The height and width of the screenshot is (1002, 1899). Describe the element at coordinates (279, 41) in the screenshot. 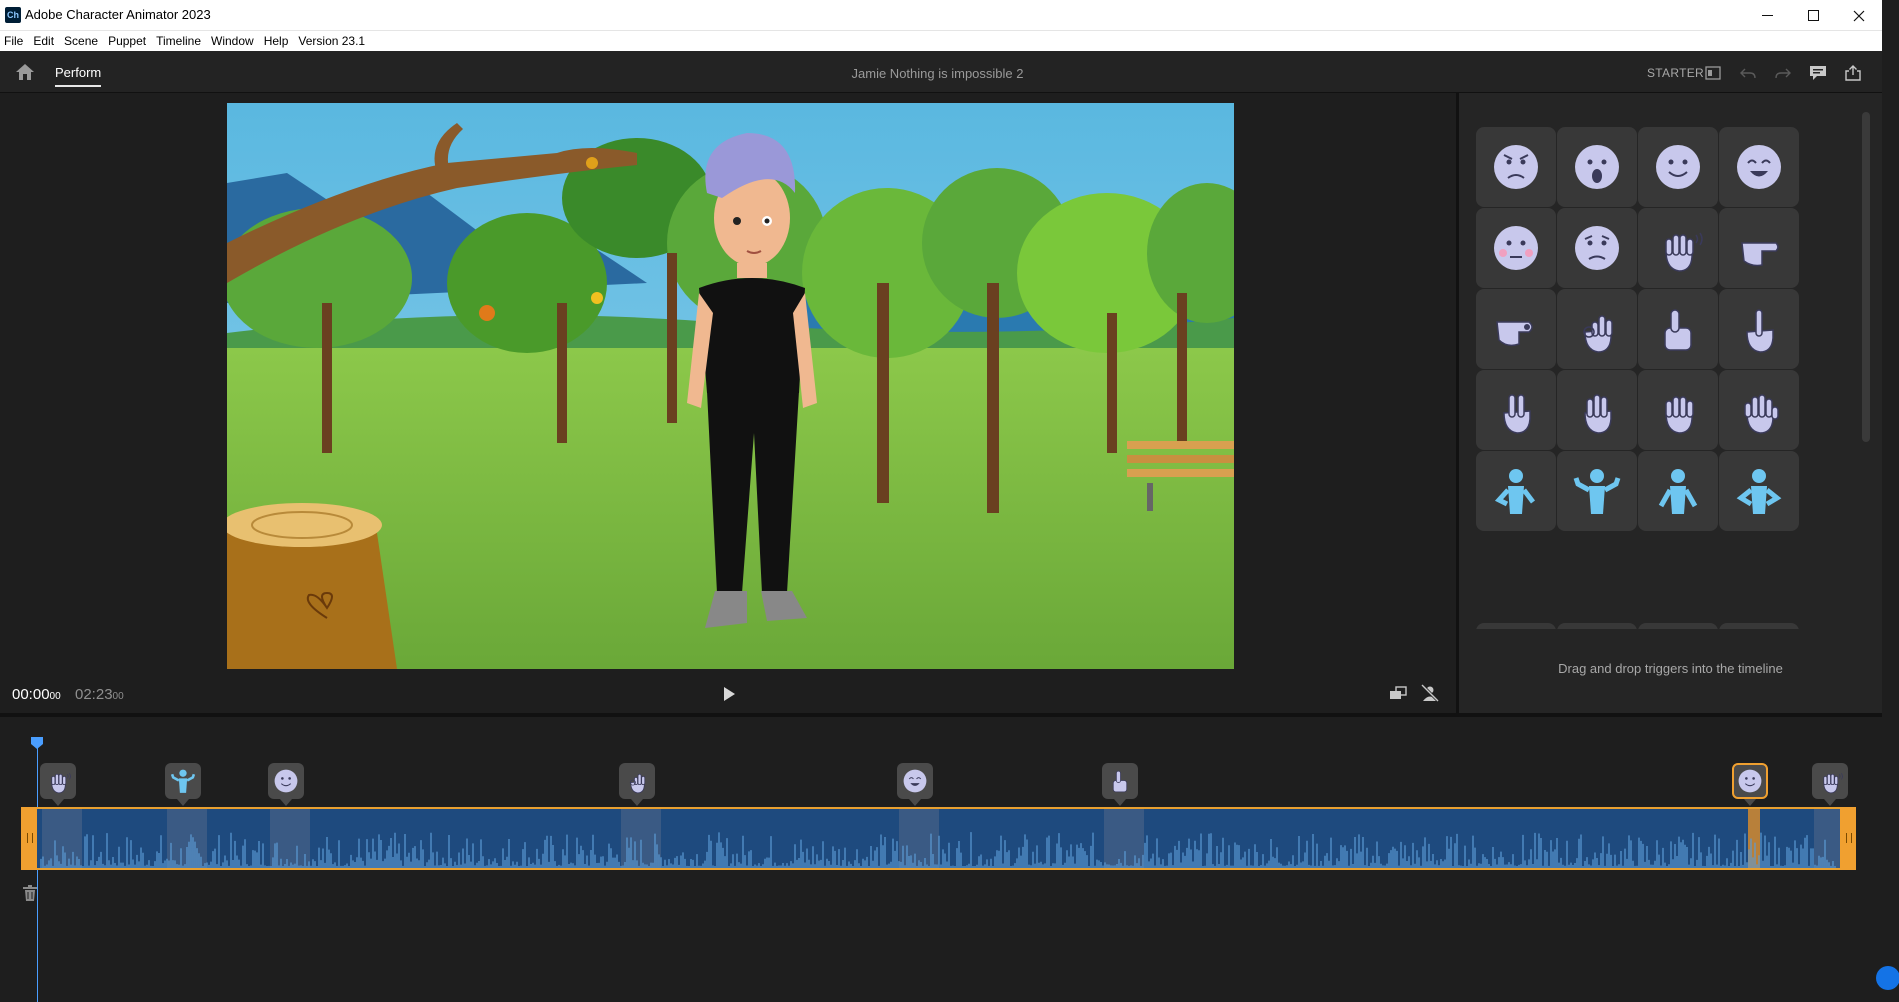

I see `menu-help: Help` at that location.